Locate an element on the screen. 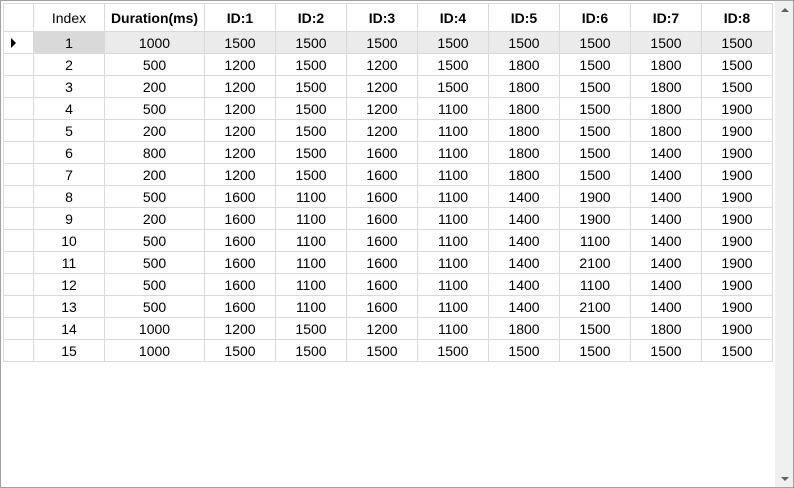  scroll-up-button is located at coordinates (784, 9).